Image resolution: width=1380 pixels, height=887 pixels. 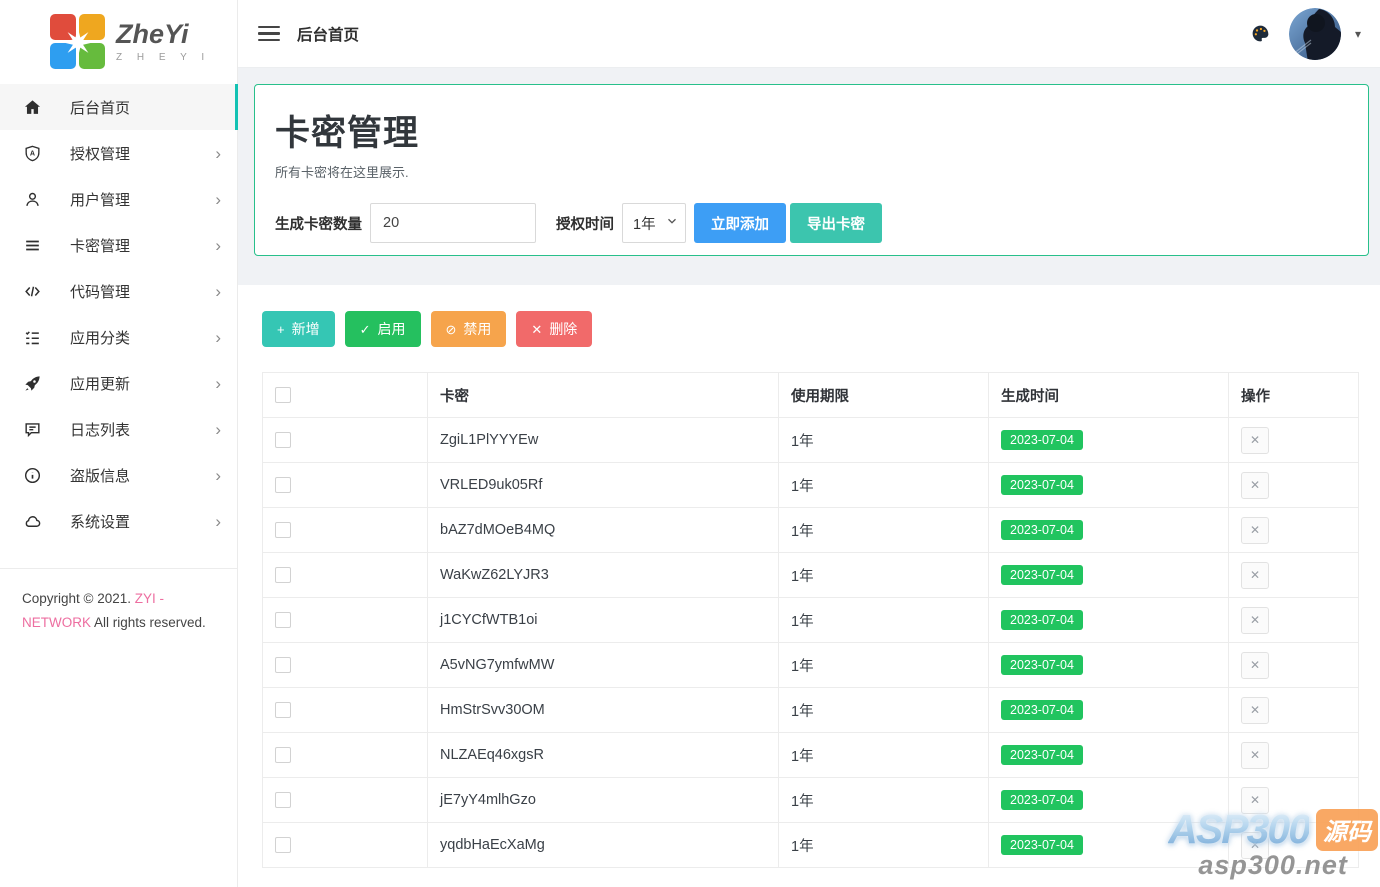 What do you see at coordinates (100, 476) in the screenshot?
I see `sidebar-item-label: 盗版信息` at bounding box center [100, 476].